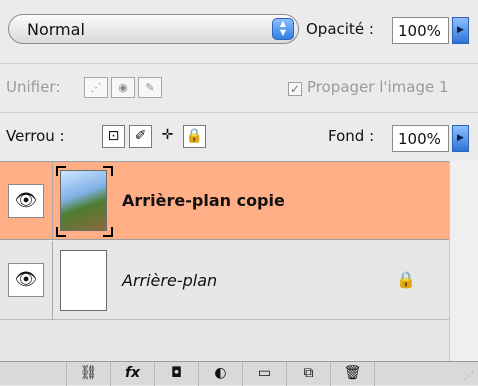 Image resolution: width=478 pixels, height=386 pixels. What do you see at coordinates (220, 374) in the screenshot?
I see `adjustment-icon: ◐` at bounding box center [220, 374].